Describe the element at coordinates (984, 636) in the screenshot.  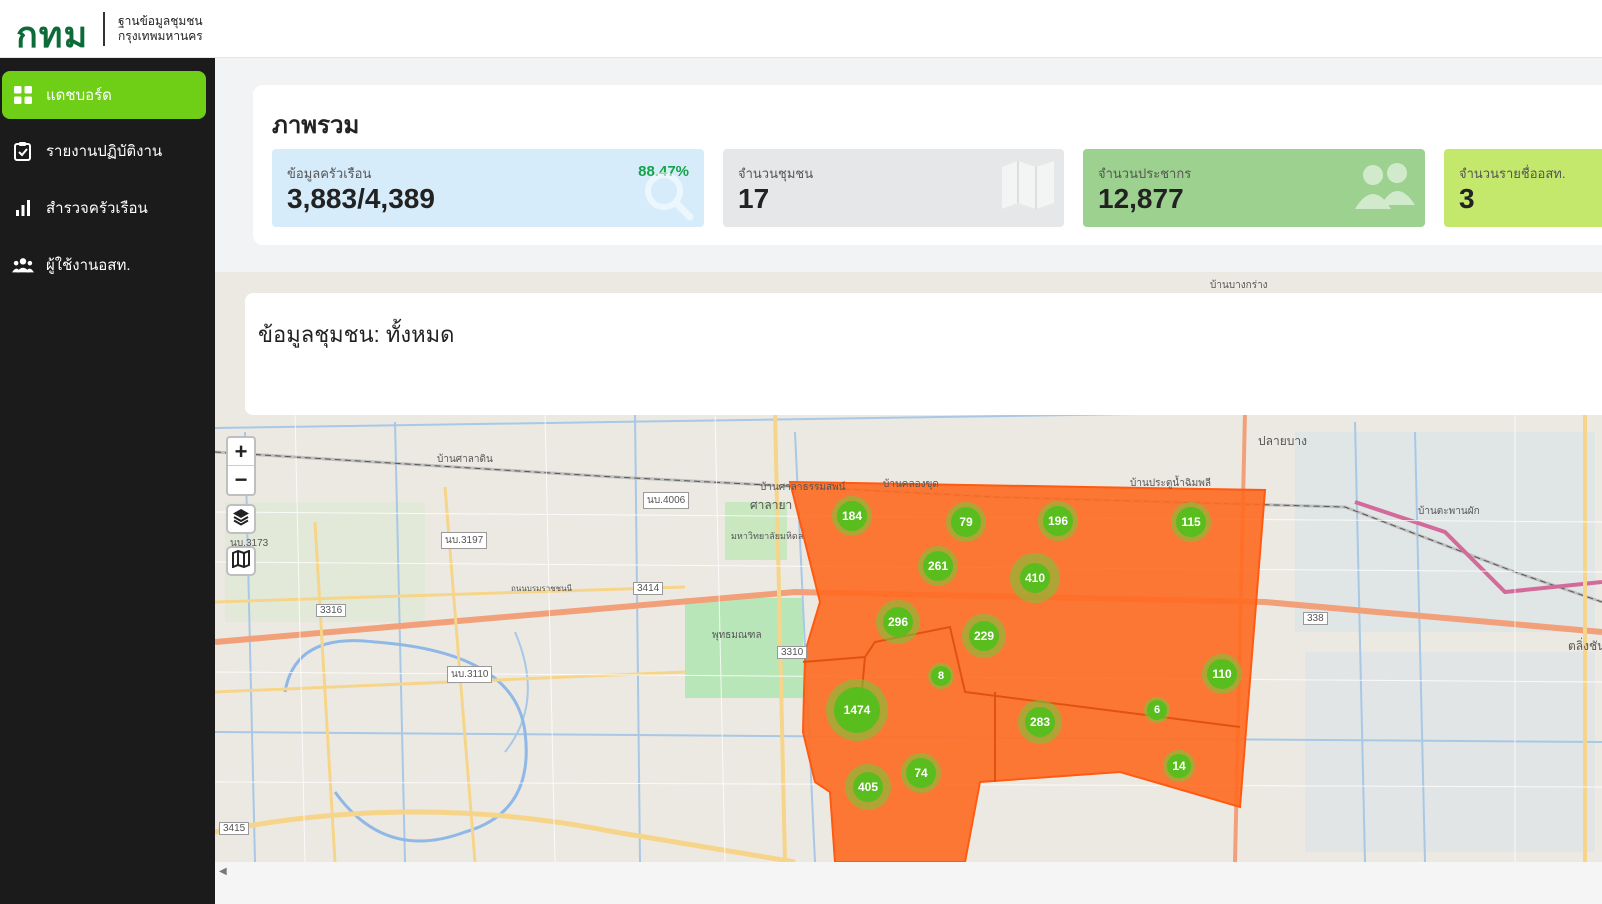
I see `map-cluster-marker: 229` at that location.